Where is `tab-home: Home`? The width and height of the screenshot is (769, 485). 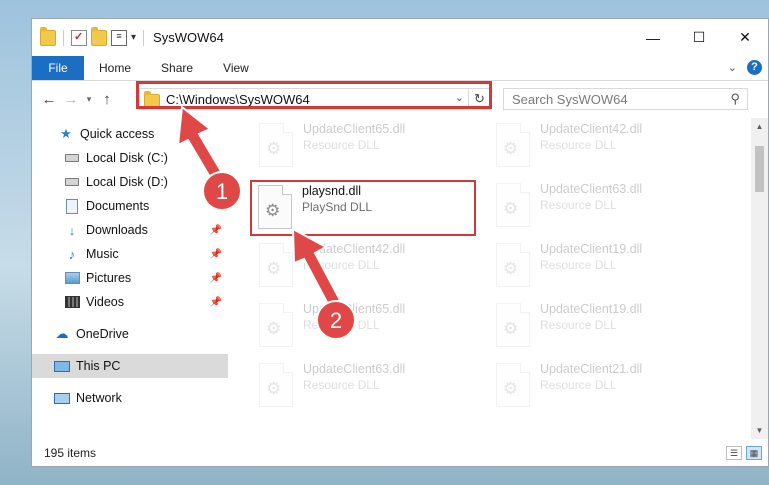 tab-home: Home is located at coordinates (115, 68).